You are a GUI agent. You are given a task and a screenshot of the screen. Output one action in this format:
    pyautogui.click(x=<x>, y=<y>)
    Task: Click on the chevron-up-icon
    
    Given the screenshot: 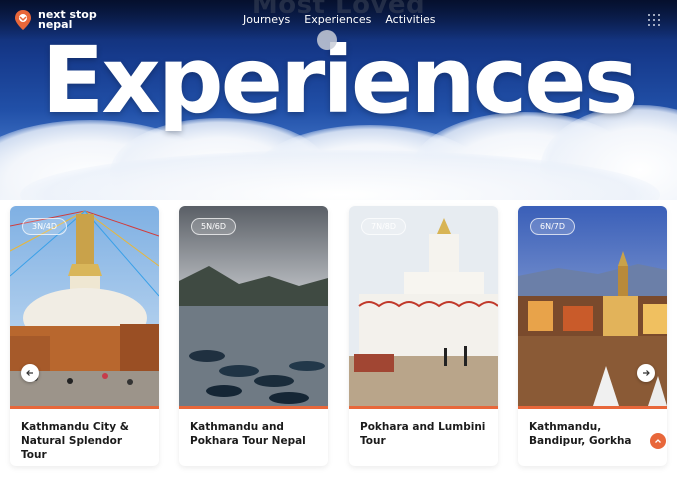 What is the action you would take?
    pyautogui.click(x=658, y=441)
    